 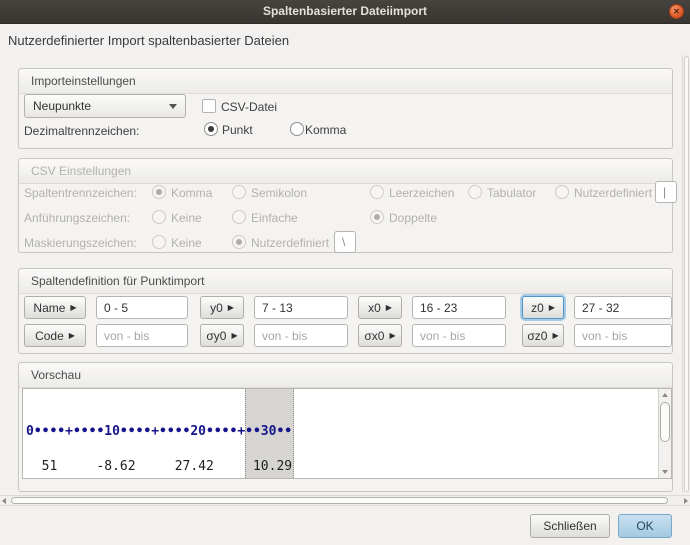 What do you see at coordinates (380, 307) in the screenshot?
I see `x0-column-button: x0 ▶` at bounding box center [380, 307].